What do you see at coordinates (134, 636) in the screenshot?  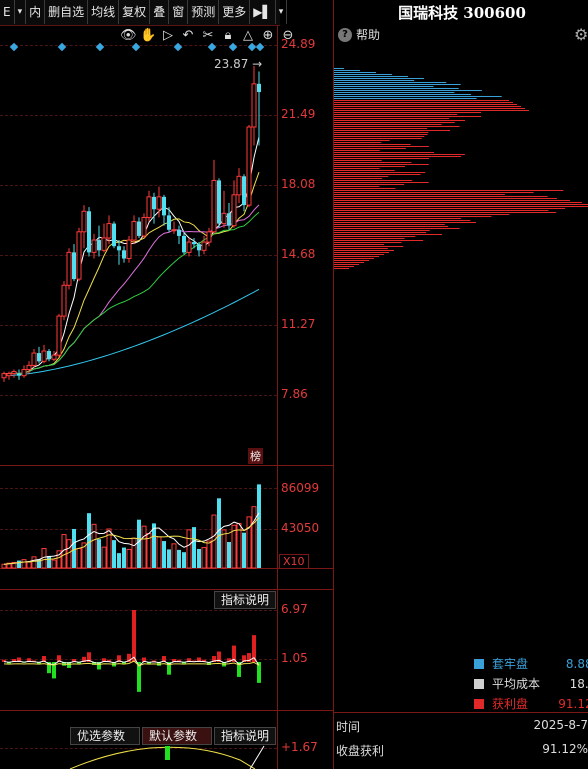 I see `indicator-bar` at bounding box center [134, 636].